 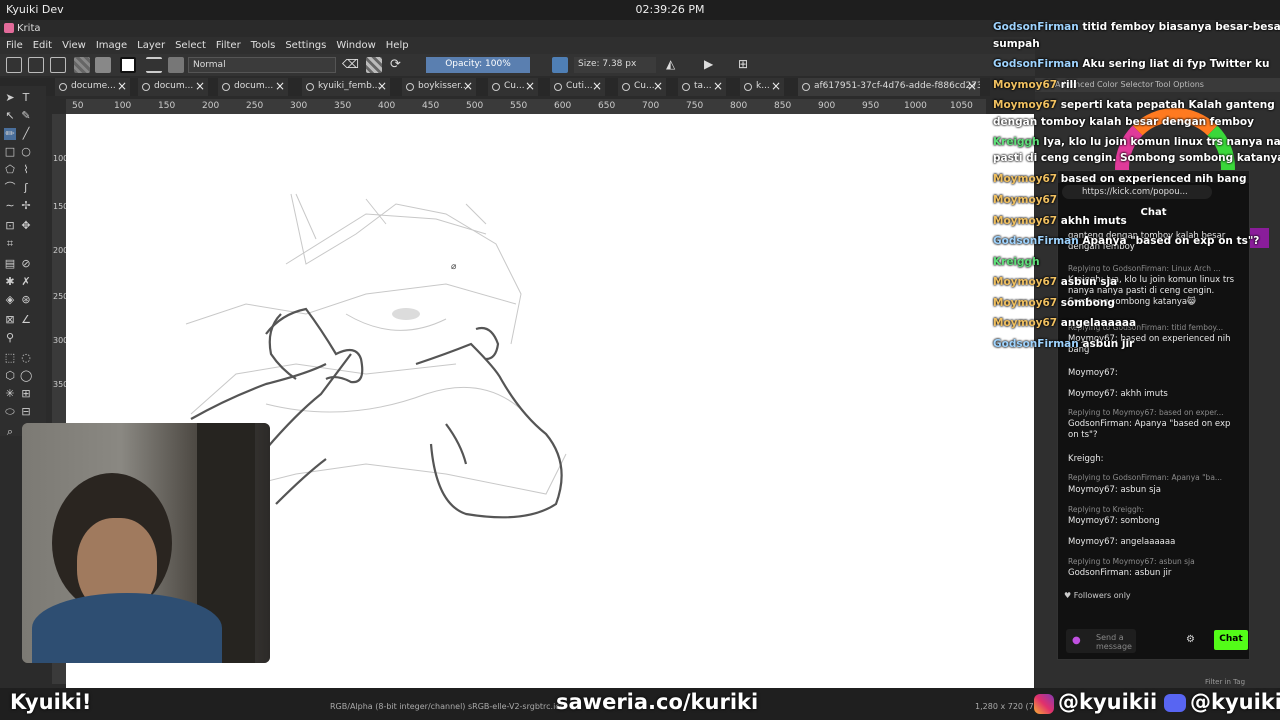 What do you see at coordinates (26, 98) in the screenshot?
I see `text-tool-icon: T` at bounding box center [26, 98].